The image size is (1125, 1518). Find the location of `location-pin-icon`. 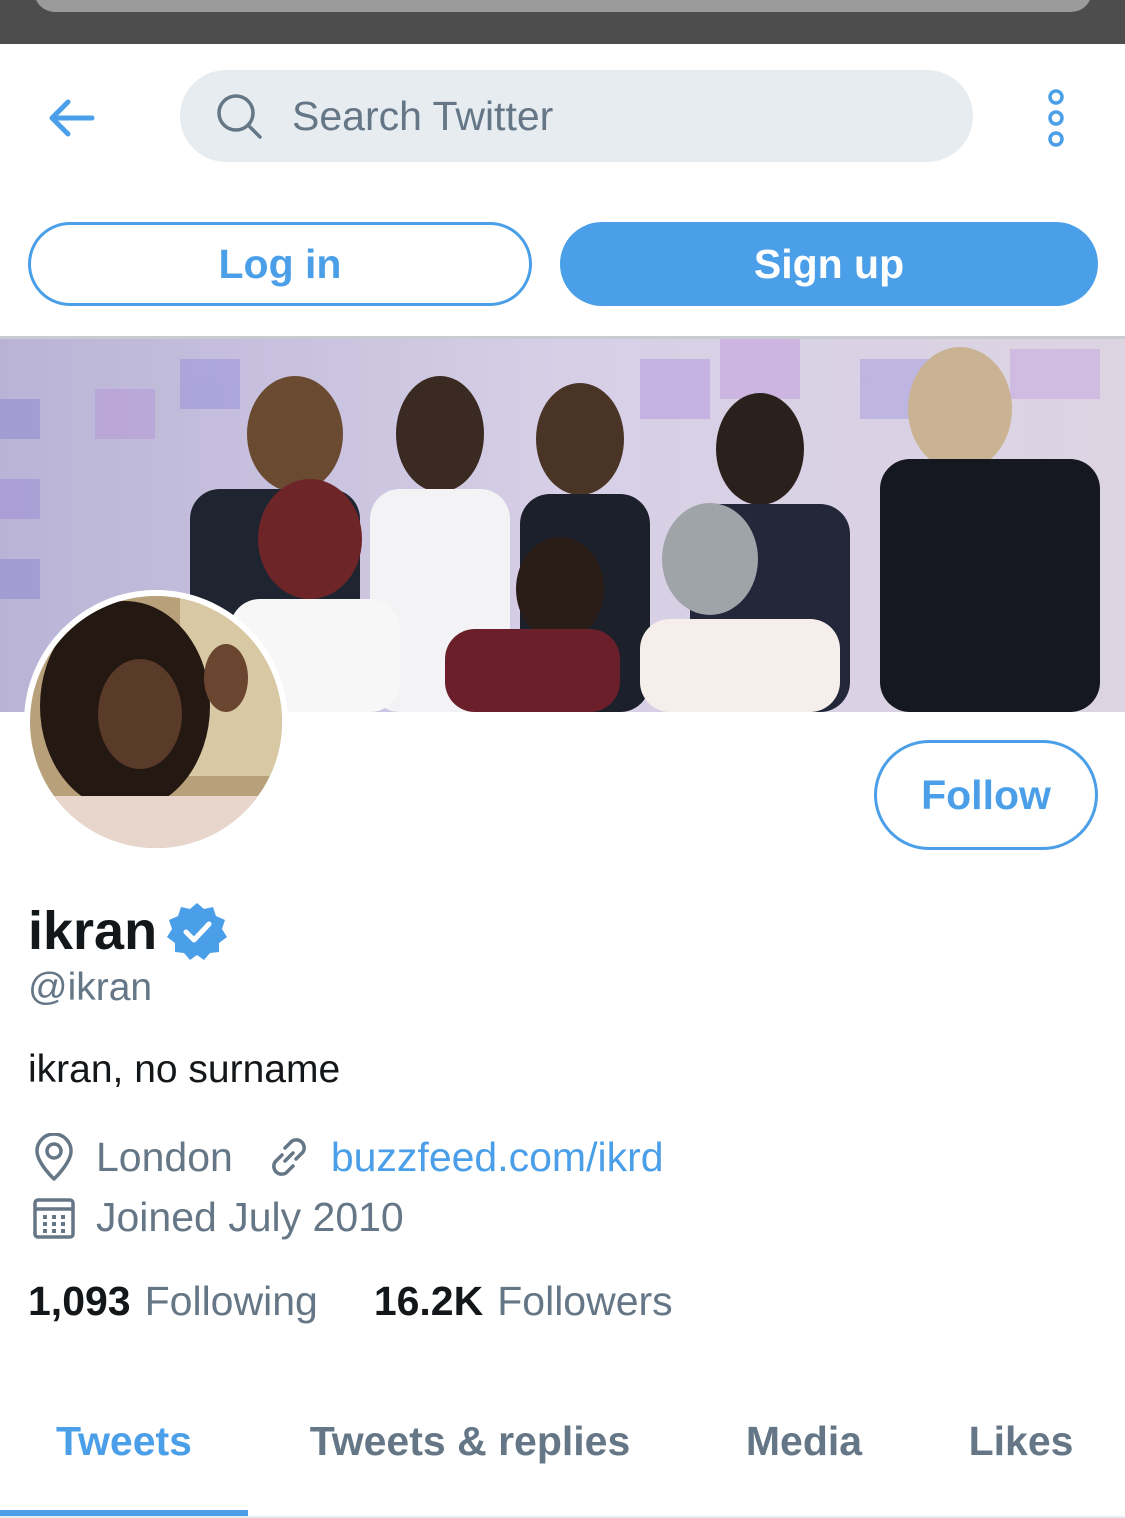

location-pin-icon is located at coordinates (54, 1157).